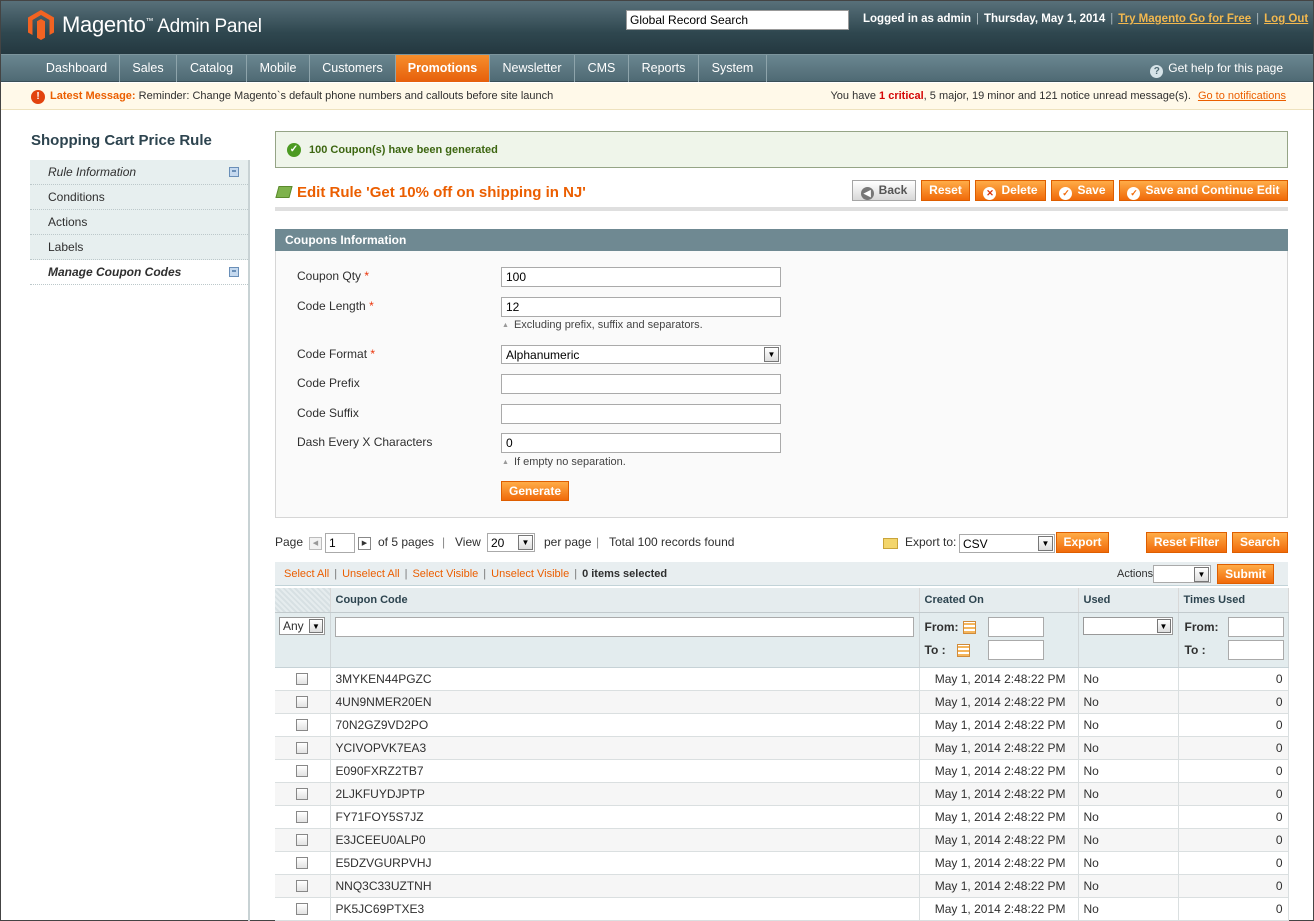  What do you see at coordinates (782, 886) in the screenshot?
I see `table-row: NNQ3C33UZTNH May 1, 2014 2:48:22 PM No 0` at bounding box center [782, 886].